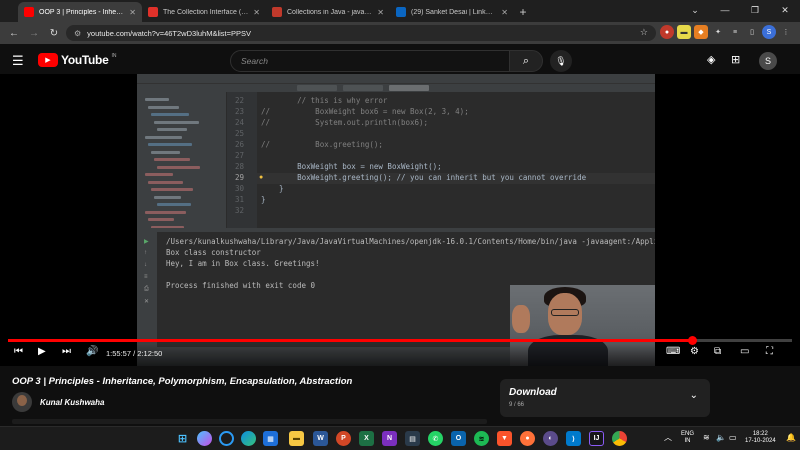 This screenshot has width=800, height=450. What do you see at coordinates (527, 438) in the screenshot?
I see `firefox-icon: ●` at bounding box center [527, 438].